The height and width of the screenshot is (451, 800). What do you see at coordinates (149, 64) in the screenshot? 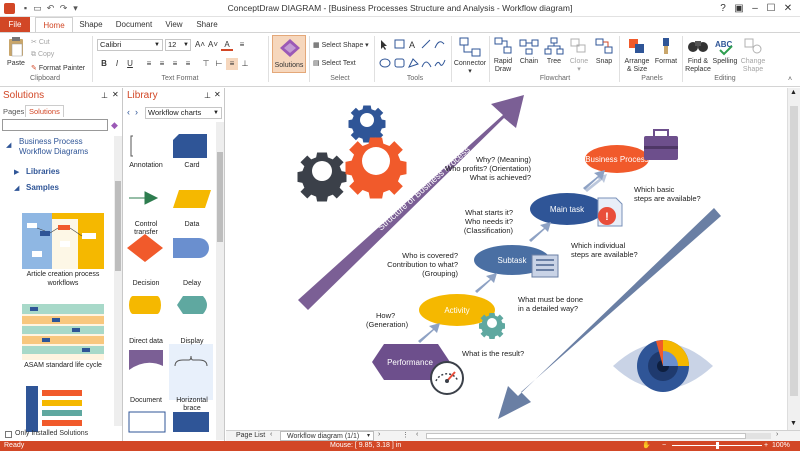
I see `align-left-icon: ≡` at bounding box center [149, 64].